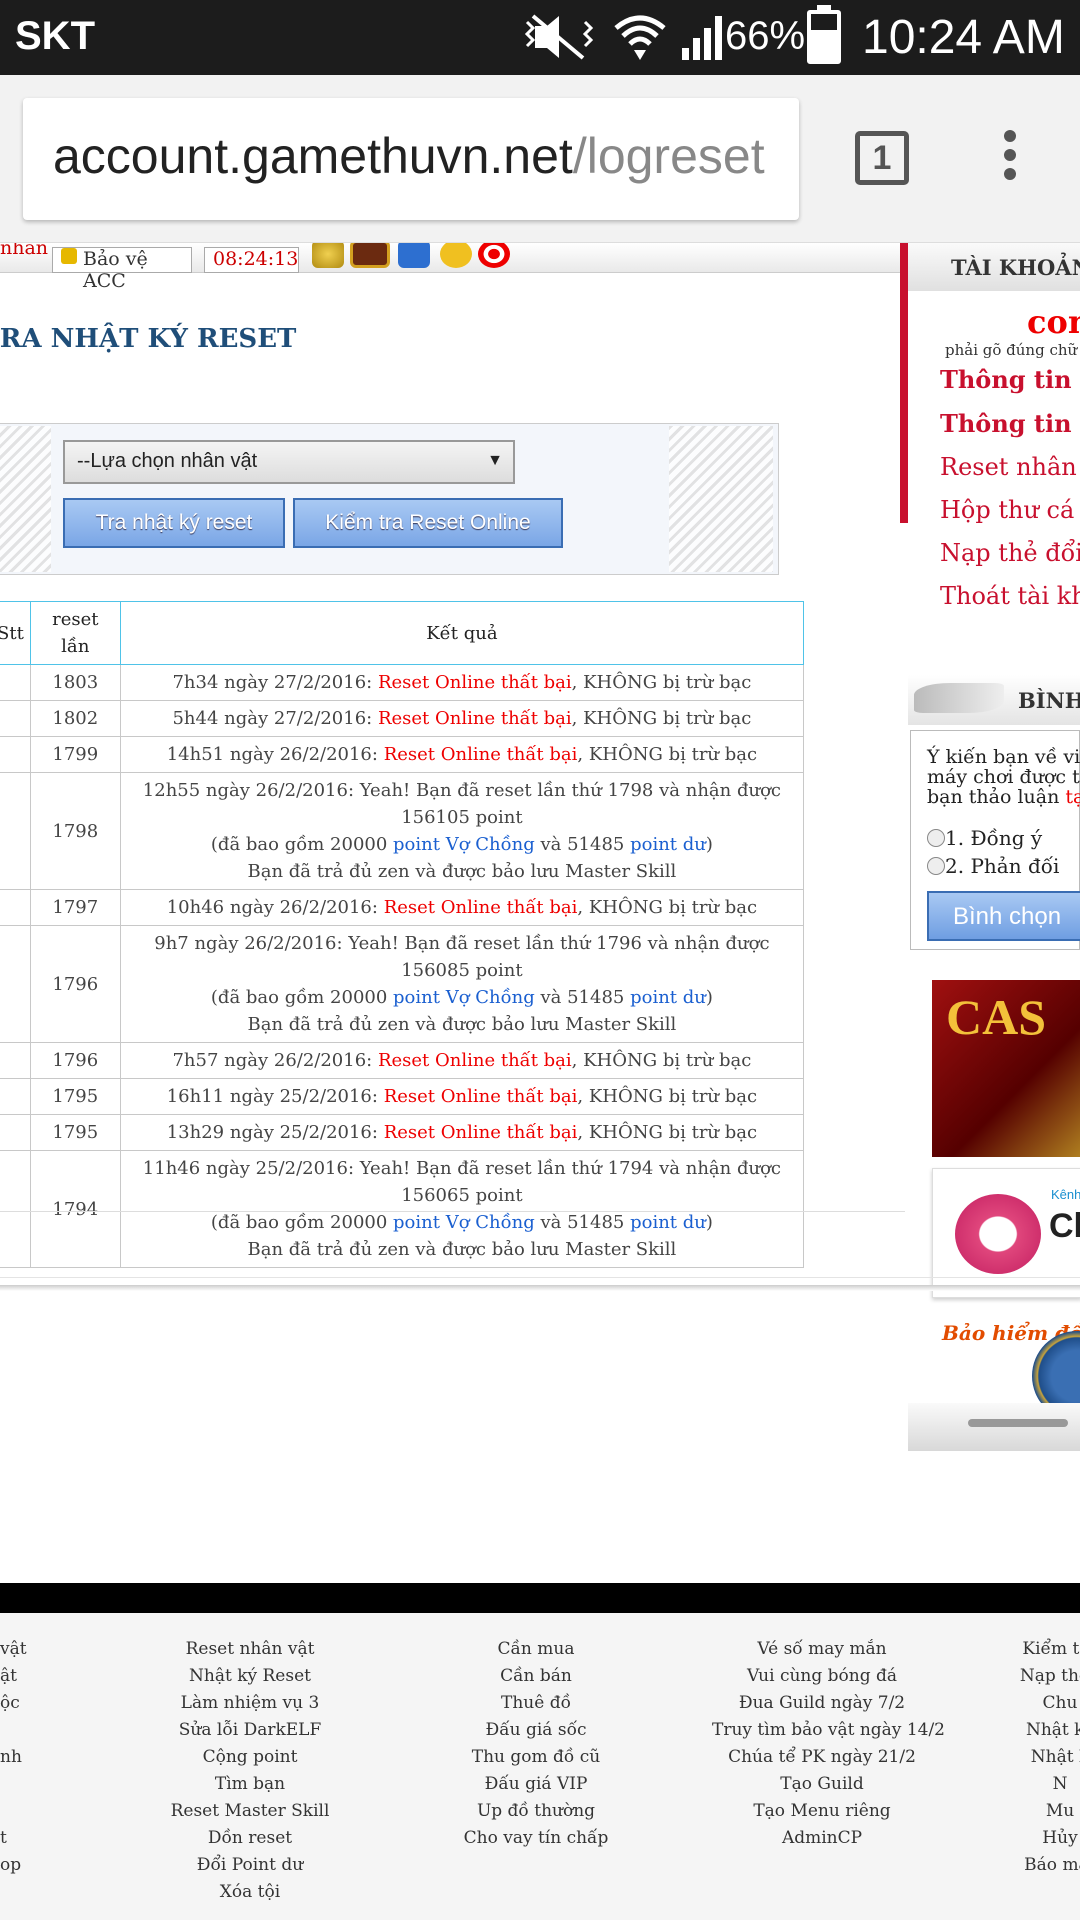  What do you see at coordinates (1040, 1703) in the screenshot?
I see `footer-link: Chu` at bounding box center [1040, 1703].